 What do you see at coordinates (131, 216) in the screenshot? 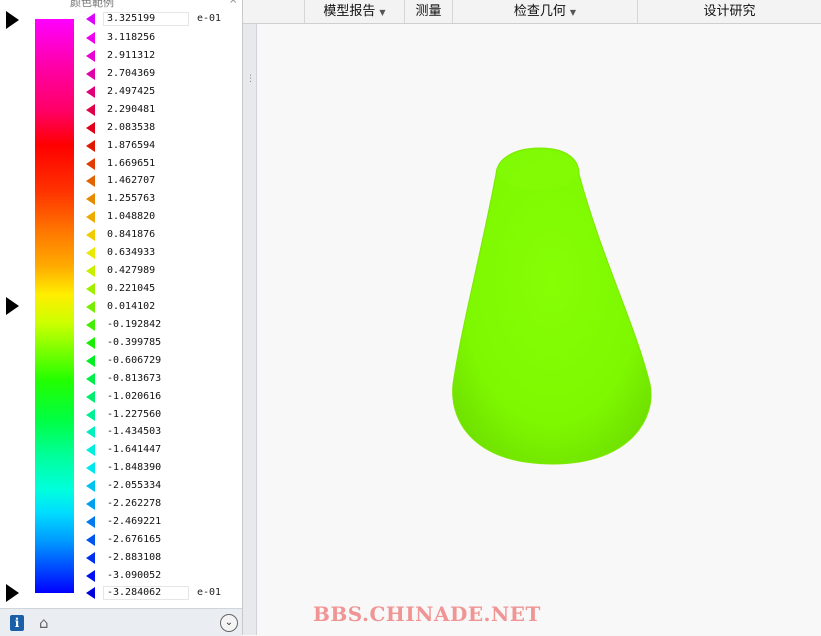
I see `tick-value-label: 1.048820` at bounding box center [131, 216].